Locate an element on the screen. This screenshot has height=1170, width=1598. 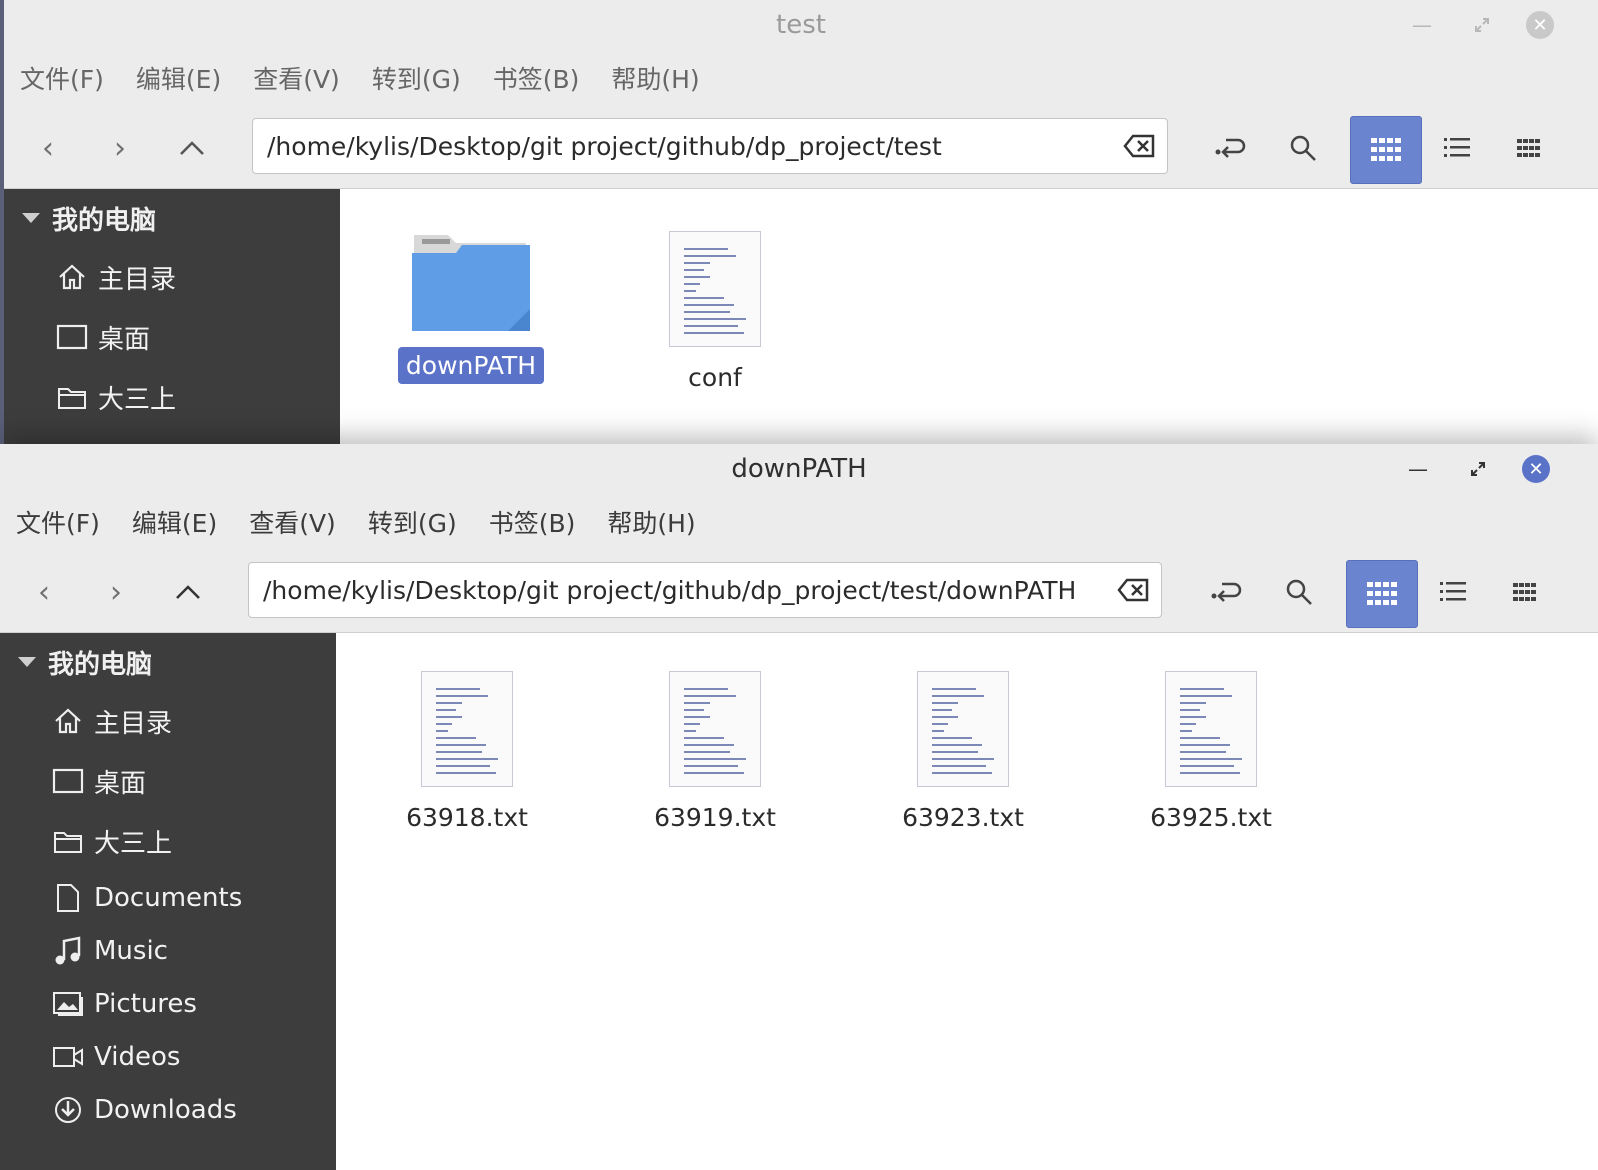
expand-triangle-icon is located at coordinates (27, 662).